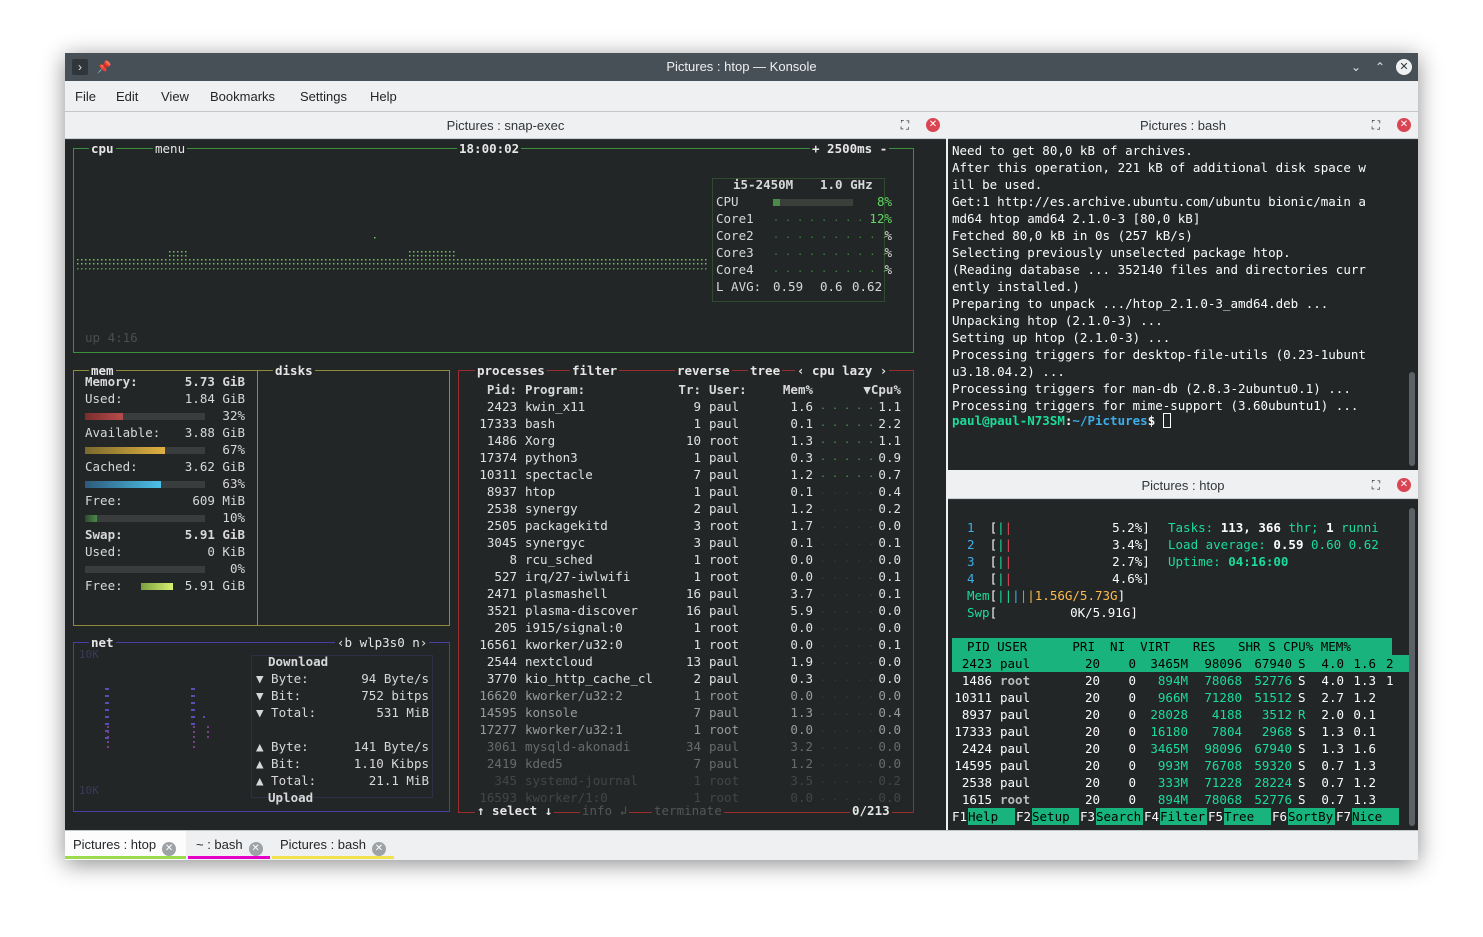 The image size is (1483, 937). What do you see at coordinates (505, 712) in the screenshot?
I see `process-row: 14595 konsole 7 paul 1.3. . . . . 0.4` at bounding box center [505, 712].